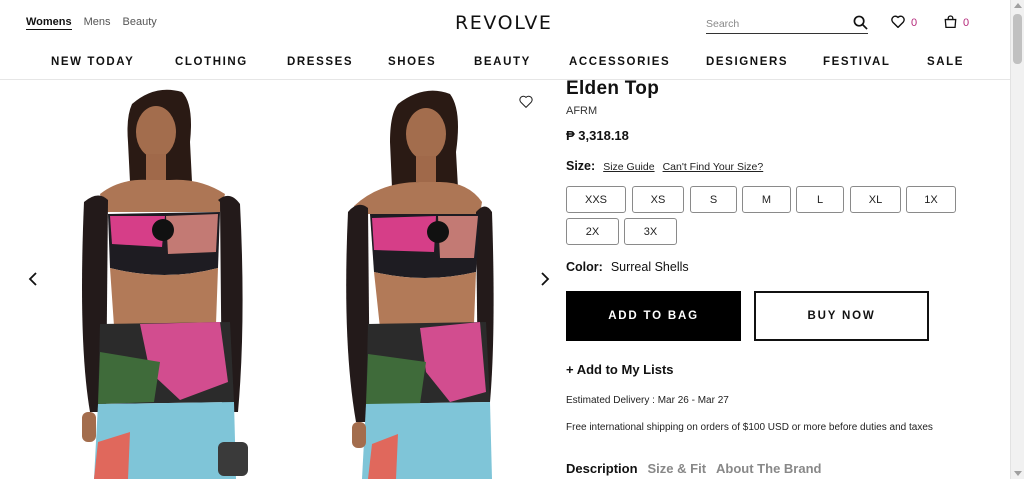  What do you see at coordinates (584, 267) in the screenshot?
I see `color-label: Color:` at bounding box center [584, 267].